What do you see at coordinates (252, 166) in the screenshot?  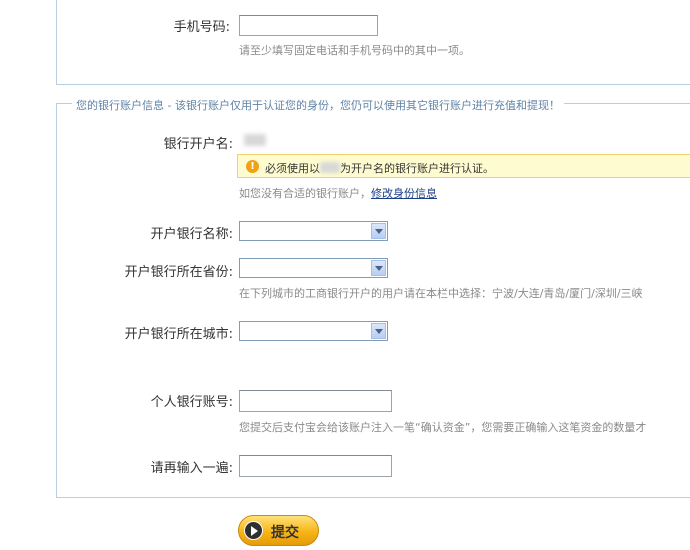 I see `warning-icon: !` at bounding box center [252, 166].